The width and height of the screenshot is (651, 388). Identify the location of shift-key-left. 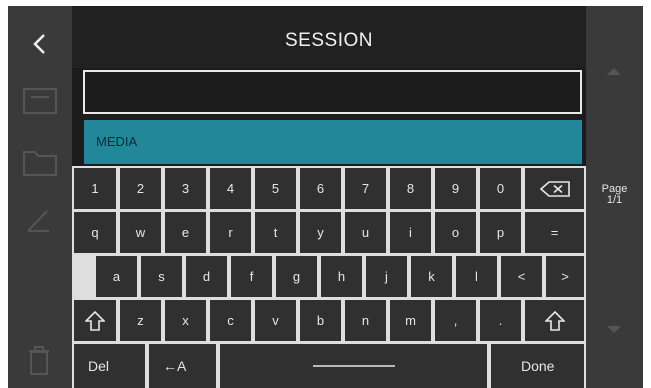
(95, 320).